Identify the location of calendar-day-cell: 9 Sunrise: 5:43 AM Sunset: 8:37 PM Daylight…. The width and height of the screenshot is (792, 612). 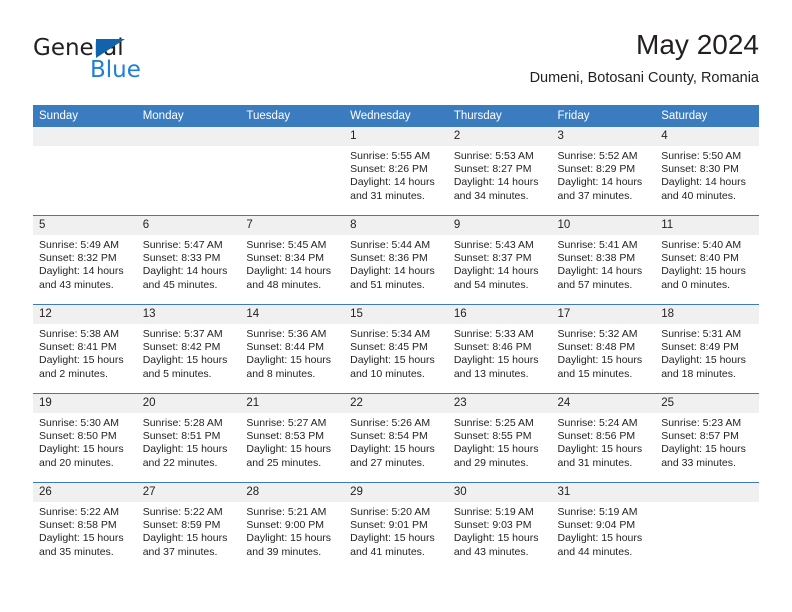
(499, 260).